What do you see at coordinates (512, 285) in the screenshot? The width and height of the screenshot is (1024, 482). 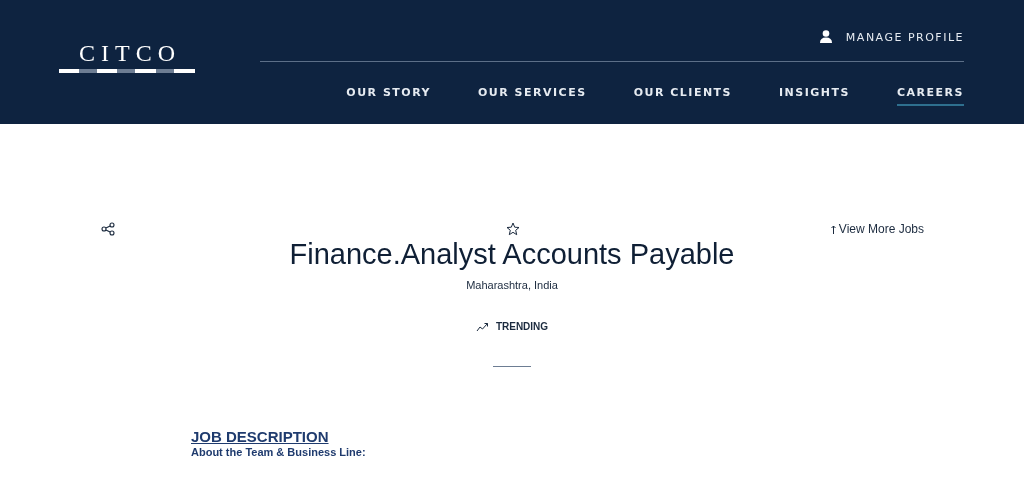 I see `job-location: Maharashtra, India` at bounding box center [512, 285].